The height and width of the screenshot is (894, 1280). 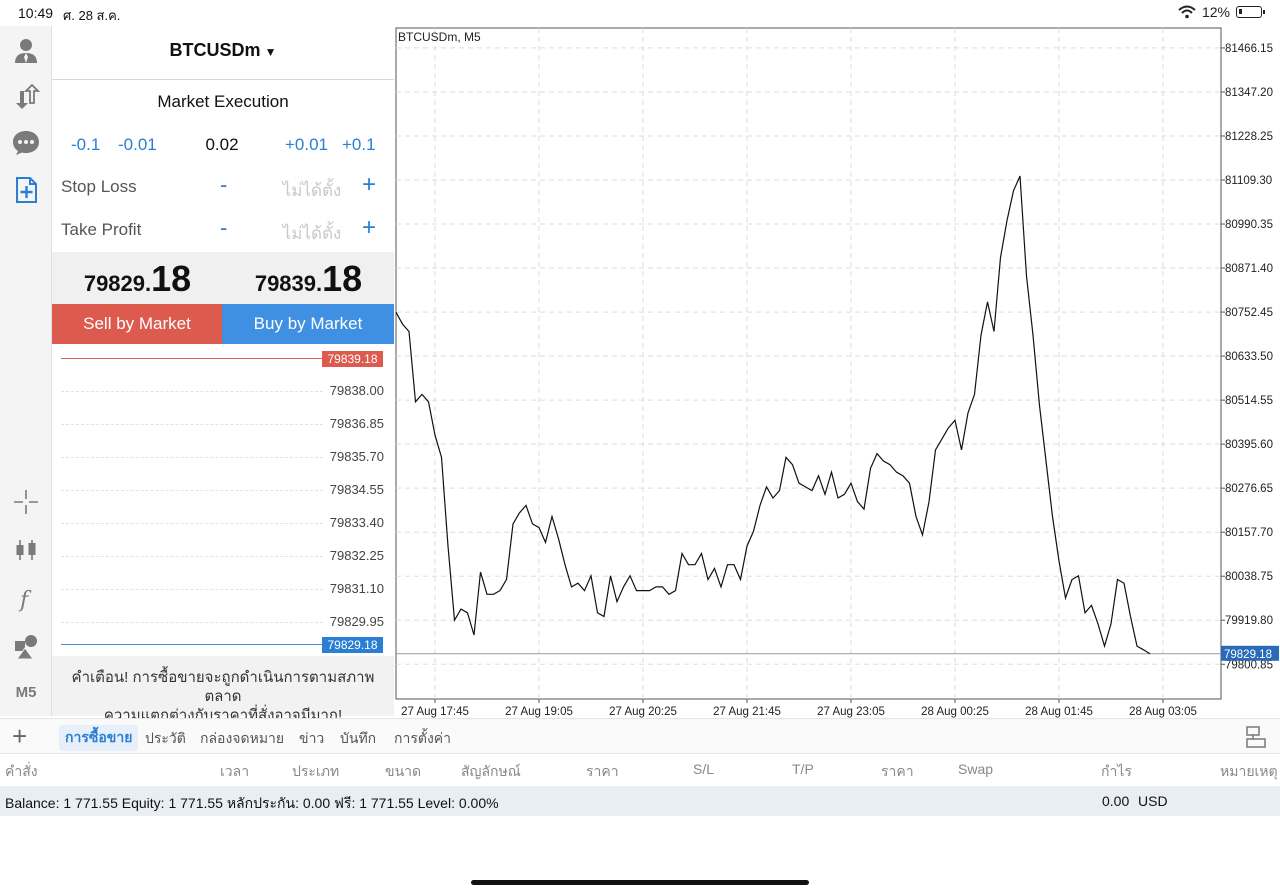 I want to click on layout-icon, so click(x=1256, y=737).